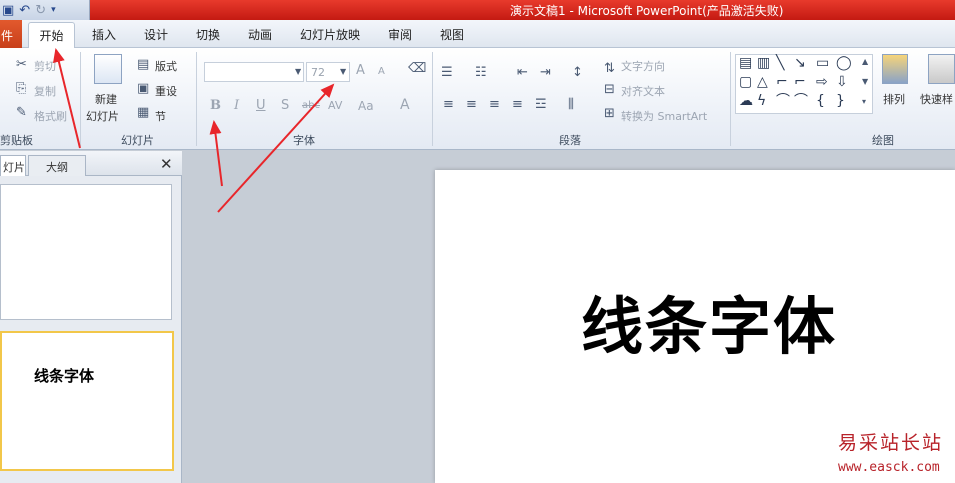 This screenshot has height=483, width=955. Describe the element at coordinates (889, 467) in the screenshot. I see `watermark-url: www.easck.com` at that location.